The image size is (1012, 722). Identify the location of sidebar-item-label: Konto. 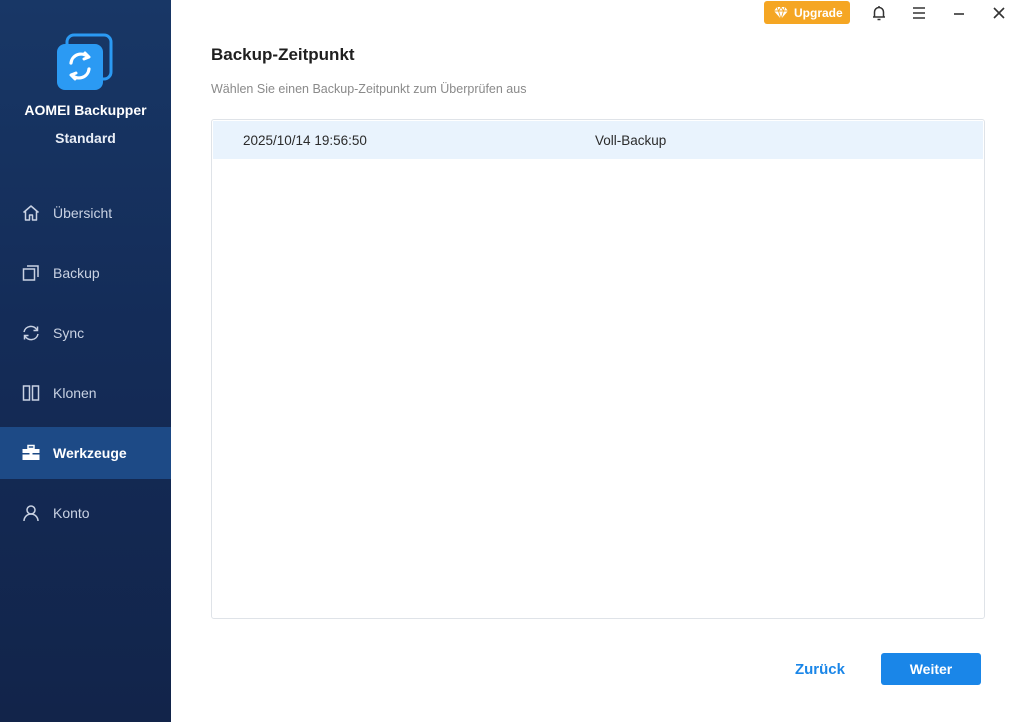
(71, 513).